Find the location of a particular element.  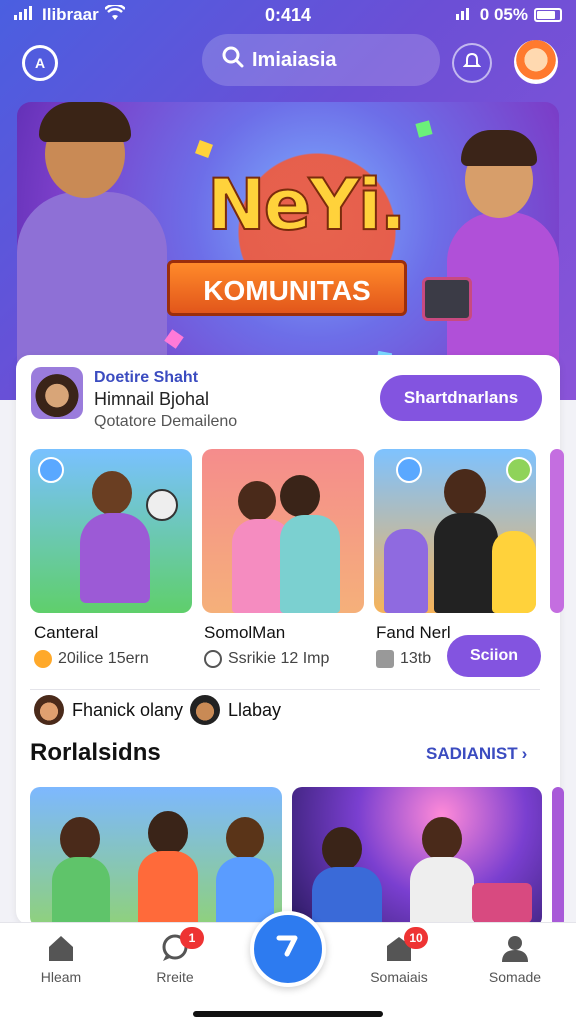

community-meta: Qotatore Demaileno is located at coordinates (166, 421).